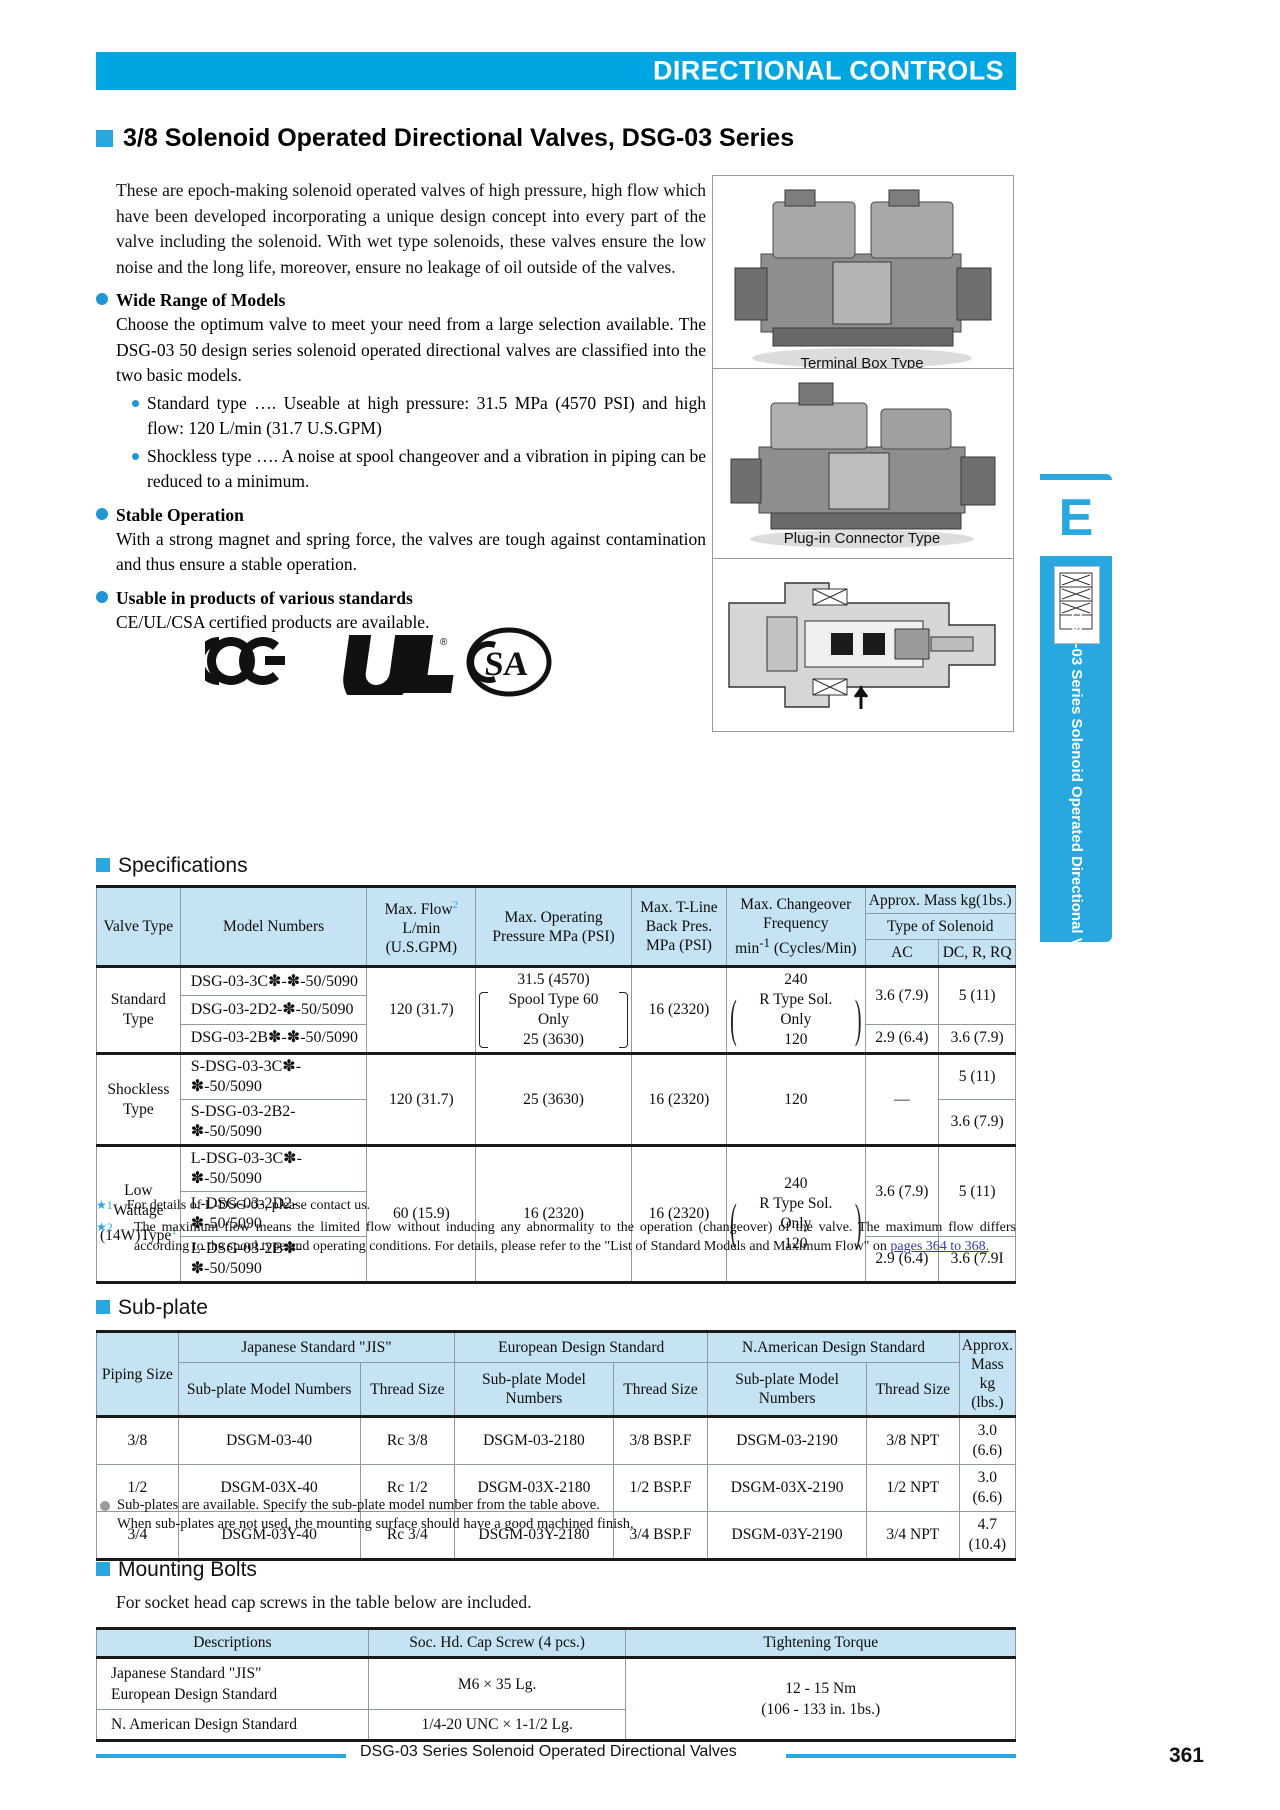 The image size is (1280, 1810). What do you see at coordinates (232, 1725) in the screenshot?
I see `cell-description: N. American Design Standard` at bounding box center [232, 1725].